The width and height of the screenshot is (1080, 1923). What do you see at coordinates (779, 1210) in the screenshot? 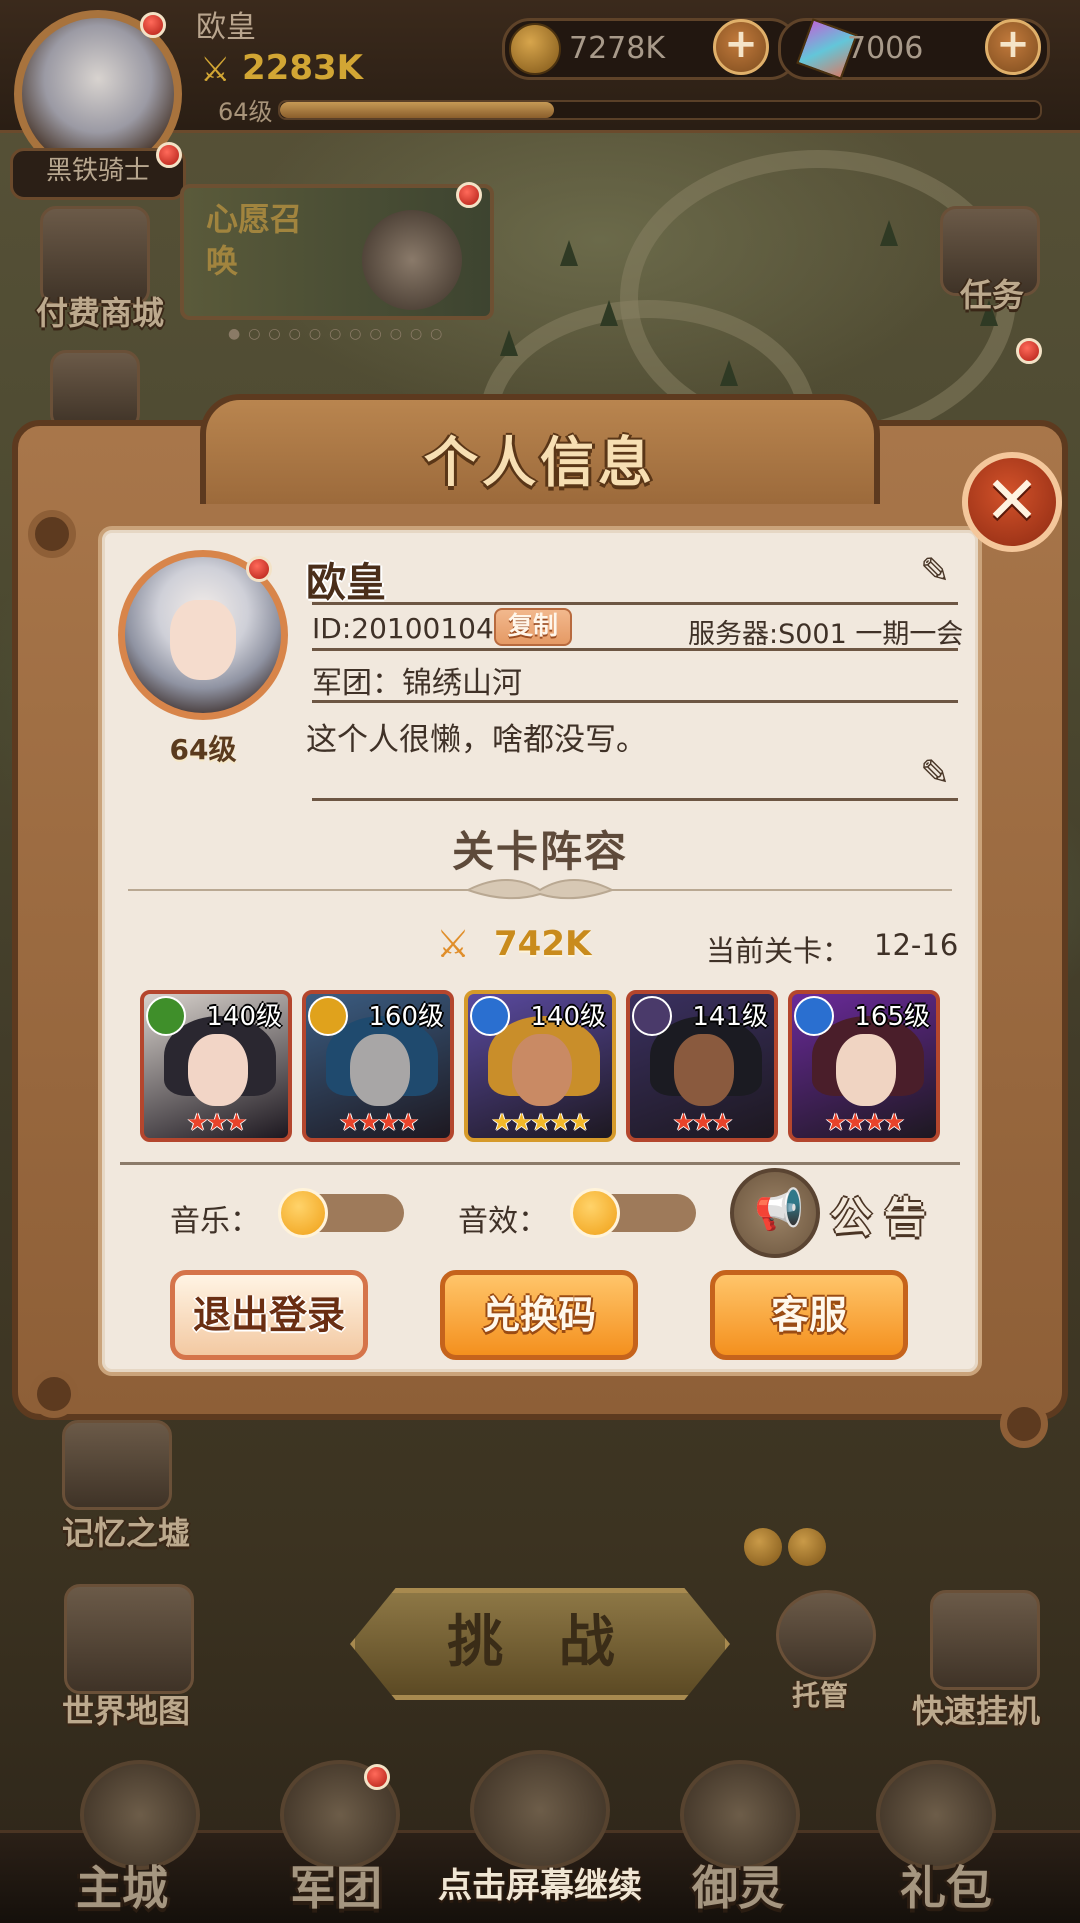
I see `megaphone-icon: 📢` at bounding box center [779, 1210].